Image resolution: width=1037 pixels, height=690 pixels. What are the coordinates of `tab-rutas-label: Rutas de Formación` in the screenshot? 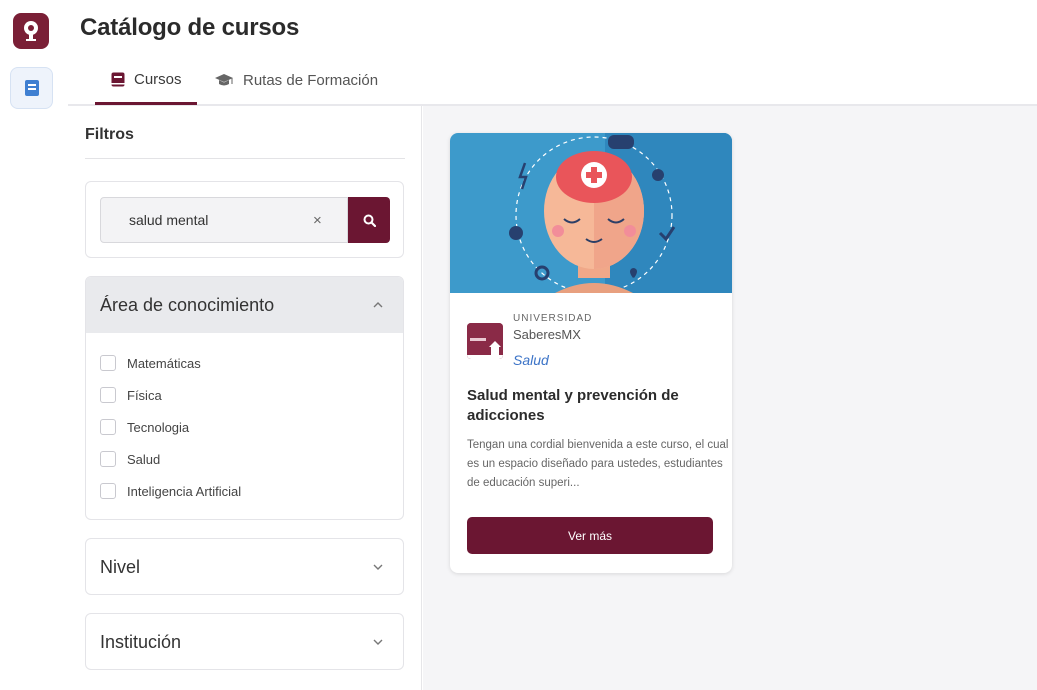 It's located at (311, 80).